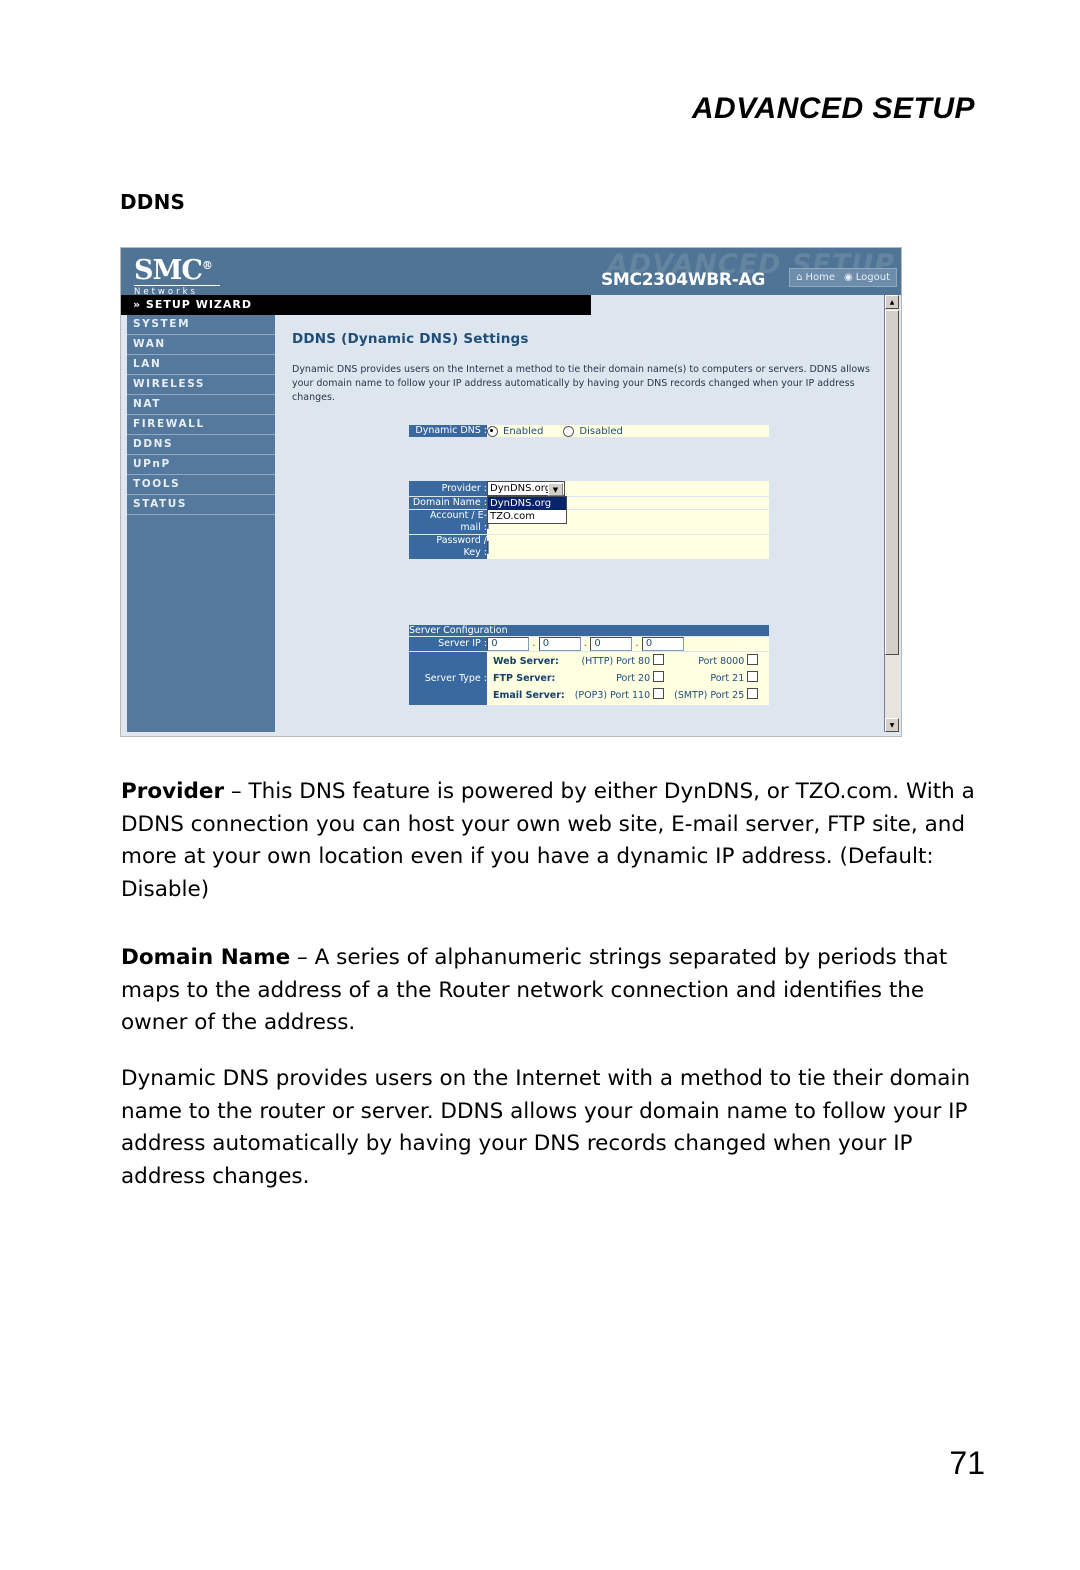 The width and height of the screenshot is (1080, 1570). I want to click on sidebar-item-lan: LAN, so click(201, 365).